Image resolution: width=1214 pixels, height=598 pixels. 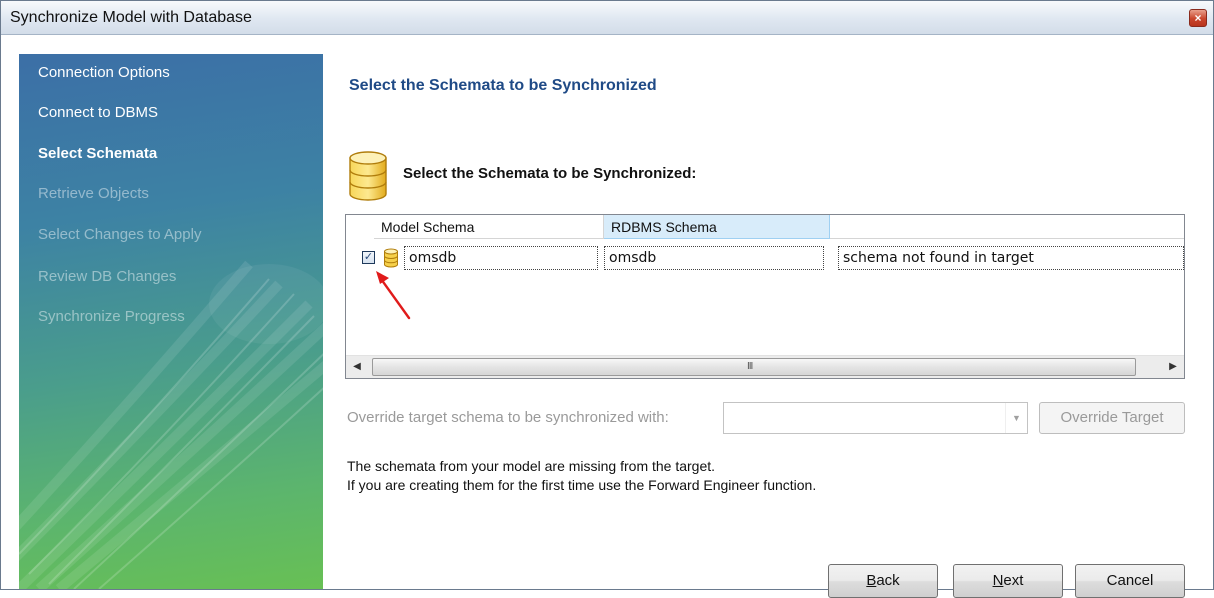 I want to click on column-header-status, so click(x=1007, y=227).